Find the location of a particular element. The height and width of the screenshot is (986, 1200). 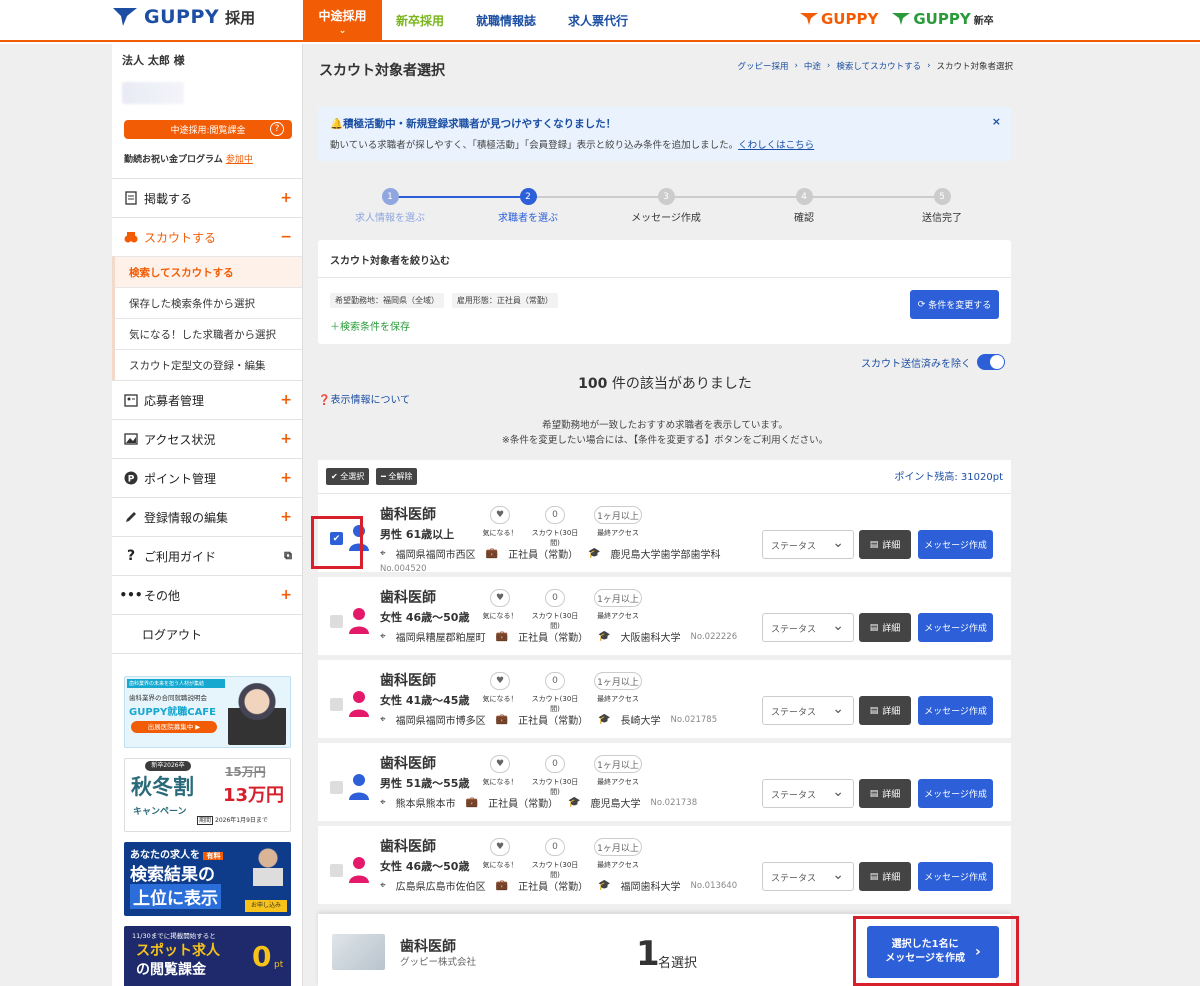

select-all-button: ✔ 全選択 is located at coordinates (348, 476).